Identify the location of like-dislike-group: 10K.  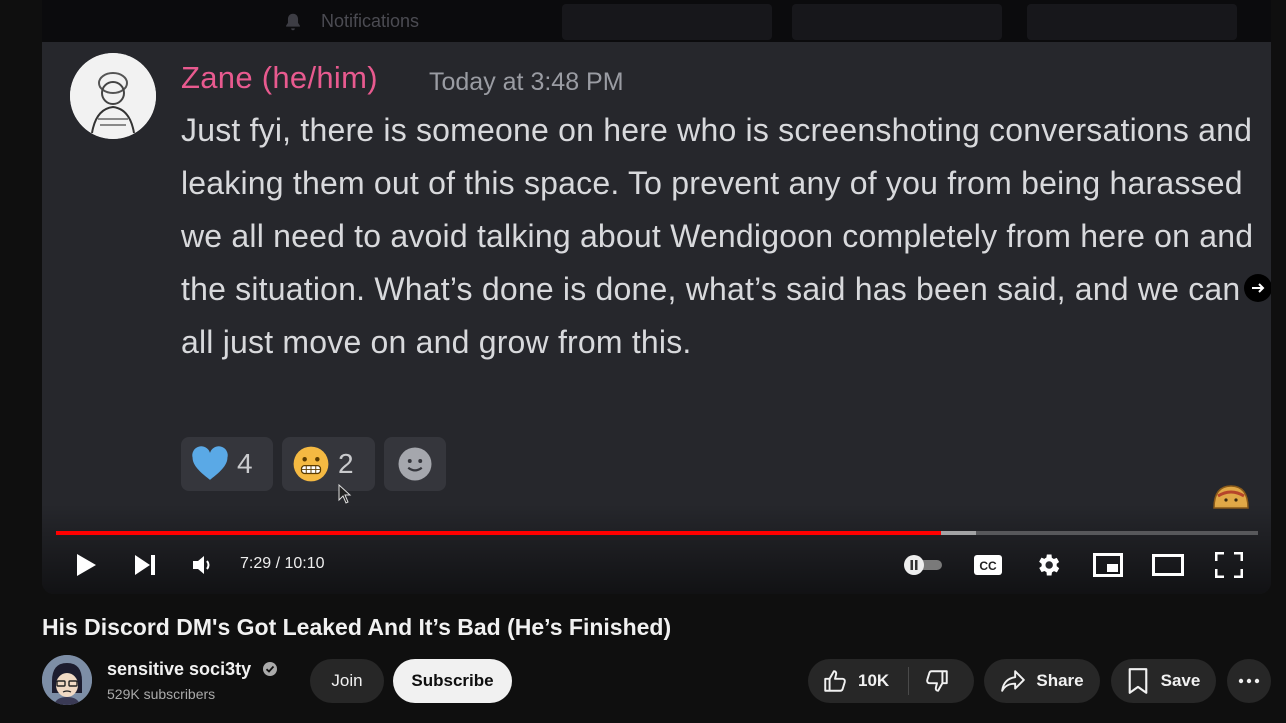
(891, 681).